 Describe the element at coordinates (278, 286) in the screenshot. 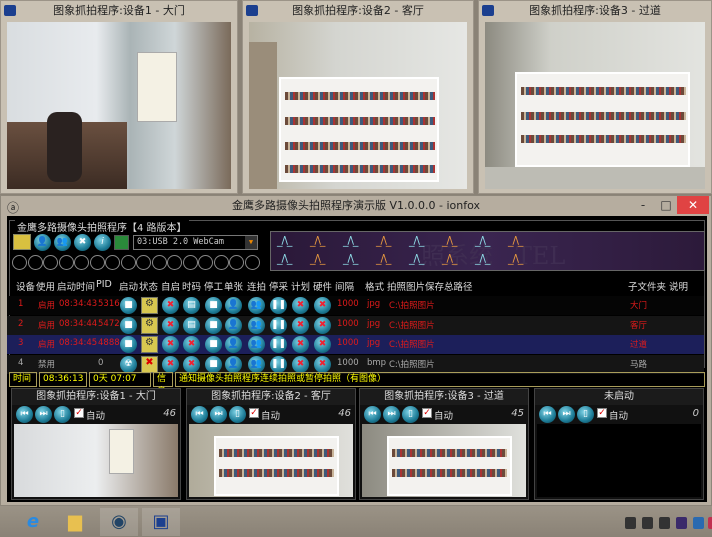

I see `column-header: 停采` at that location.